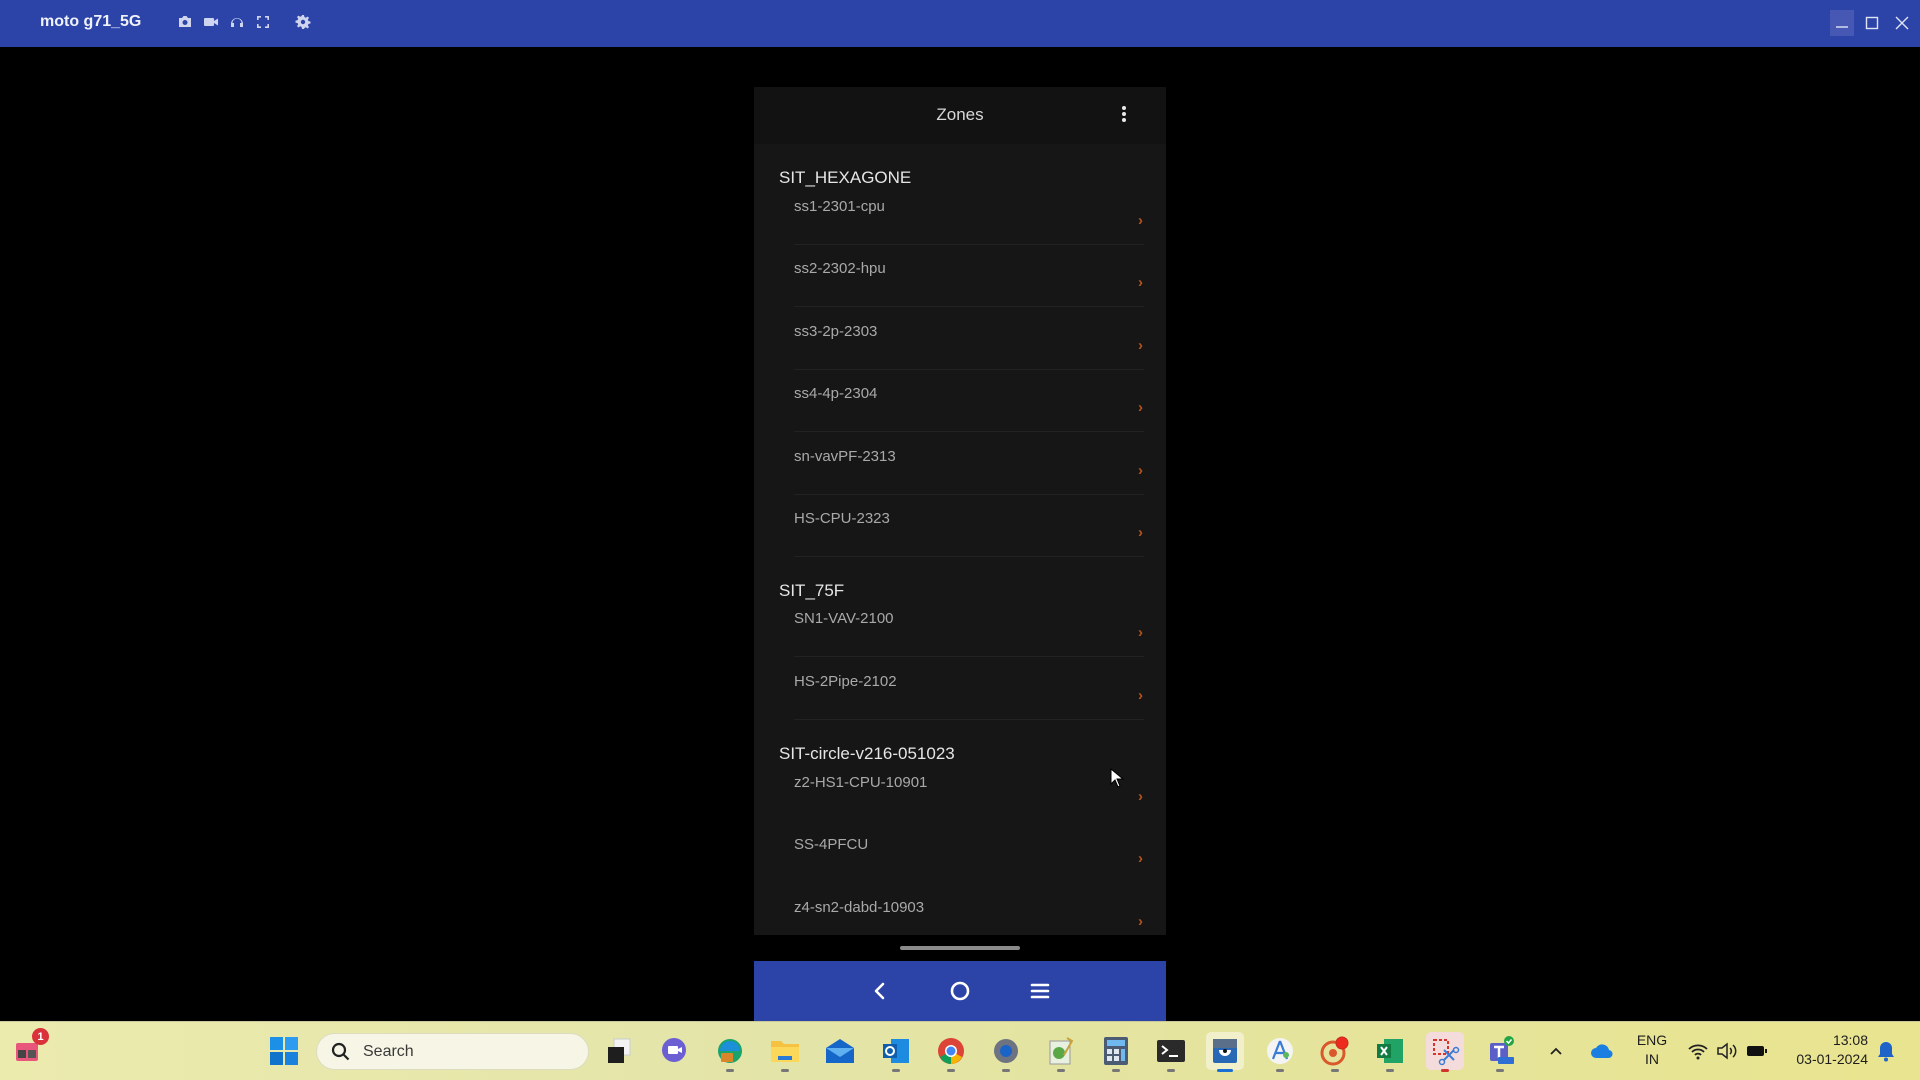 This screenshot has width=1920, height=1080. Describe the element at coordinates (674, 1051) in the screenshot. I see `meet-icon` at that location.